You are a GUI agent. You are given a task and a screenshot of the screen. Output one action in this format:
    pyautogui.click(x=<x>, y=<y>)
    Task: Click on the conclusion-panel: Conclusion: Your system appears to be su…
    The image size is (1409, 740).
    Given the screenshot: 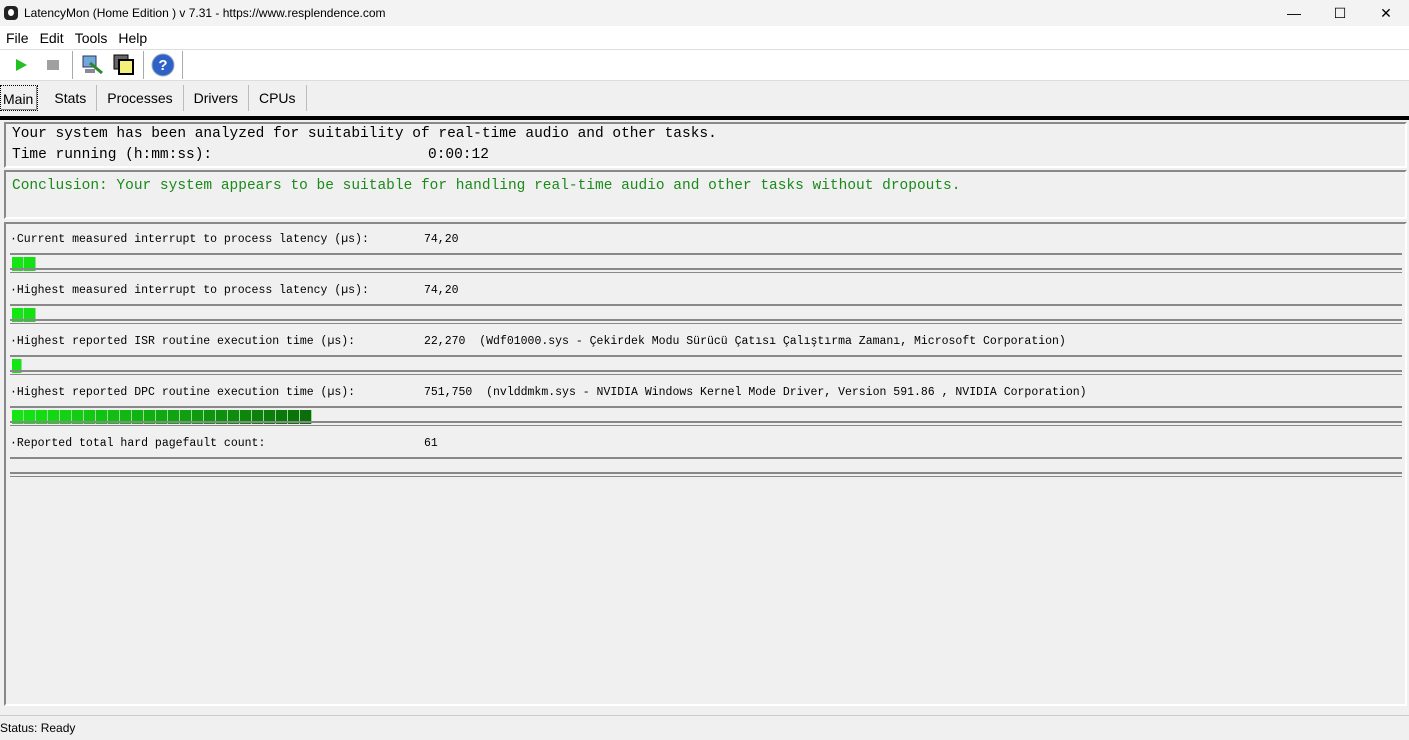 What is the action you would take?
    pyautogui.click(x=705, y=194)
    